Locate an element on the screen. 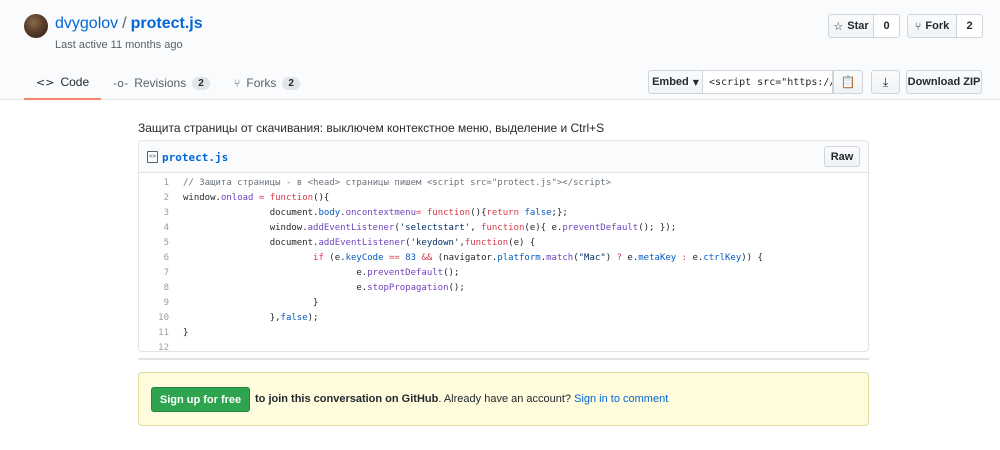 The width and height of the screenshot is (1000, 450). line-number: 7 is located at coordinates (154, 273).